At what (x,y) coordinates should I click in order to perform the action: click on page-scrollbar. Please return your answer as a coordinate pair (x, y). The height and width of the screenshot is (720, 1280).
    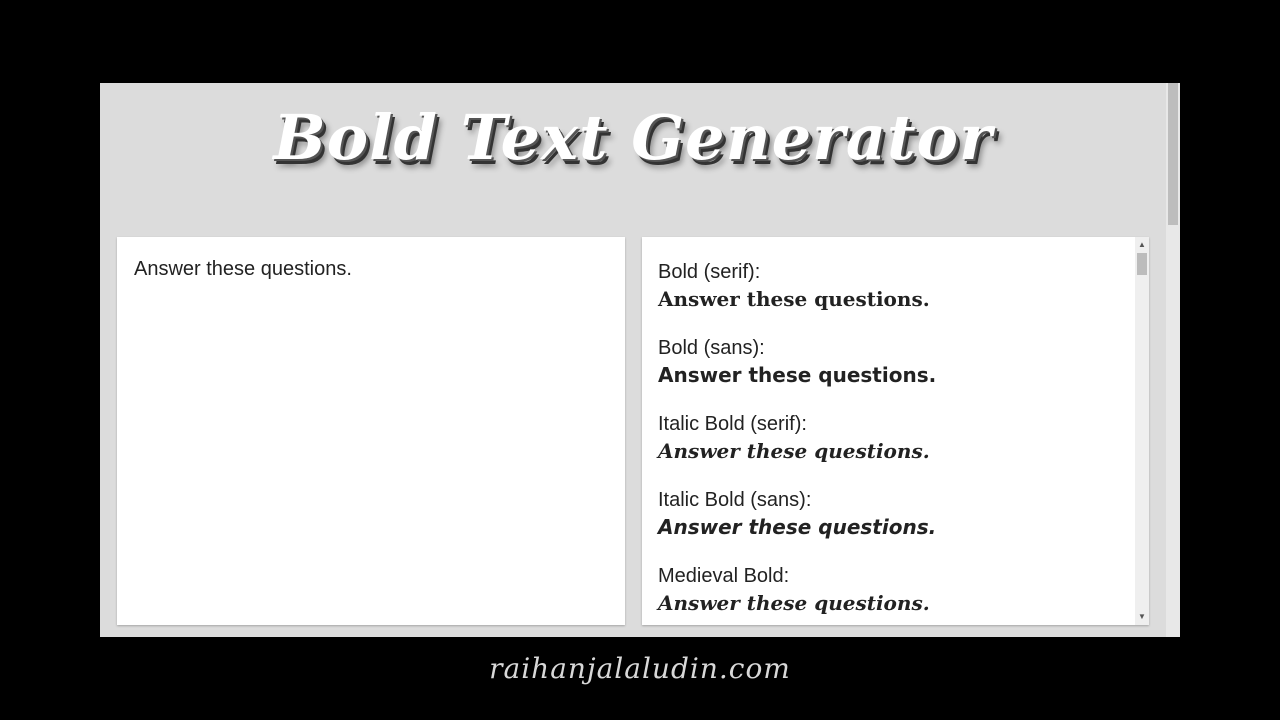
    Looking at the image, I should click on (1173, 360).